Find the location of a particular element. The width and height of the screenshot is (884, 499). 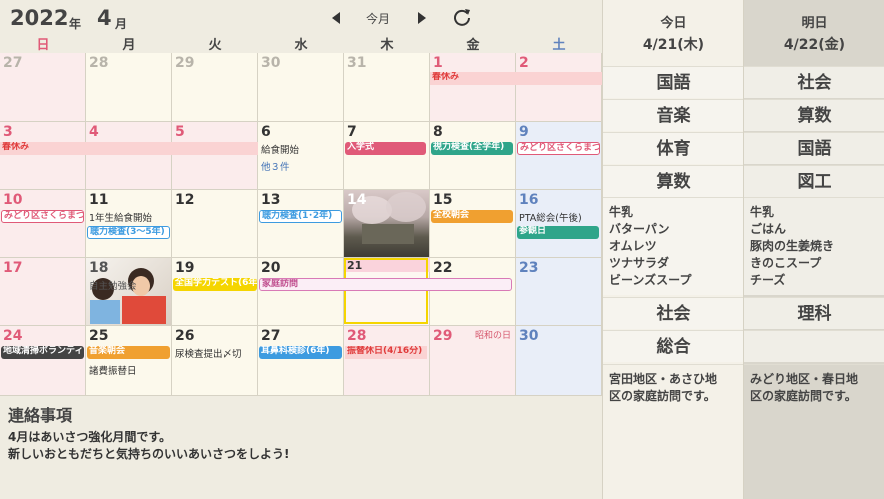

day-number: 30 is located at coordinates (529, 336).